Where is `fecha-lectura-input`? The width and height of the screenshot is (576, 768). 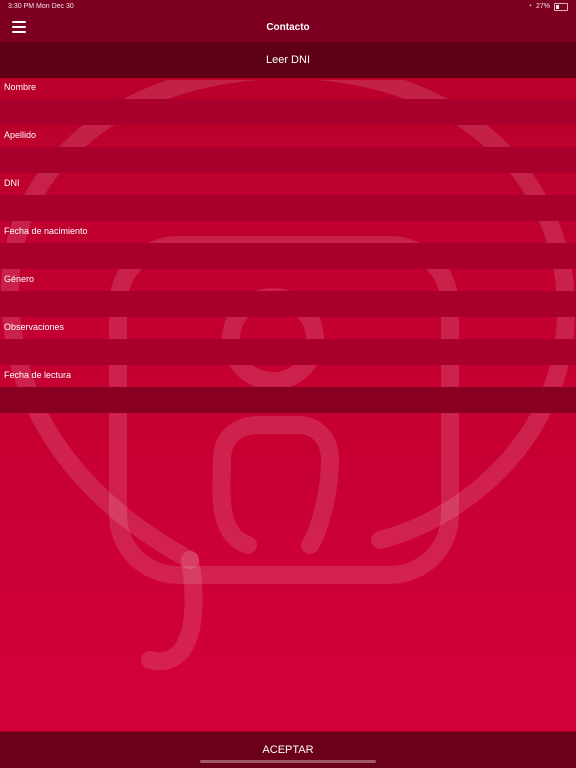
fecha-lectura-input is located at coordinates (288, 400).